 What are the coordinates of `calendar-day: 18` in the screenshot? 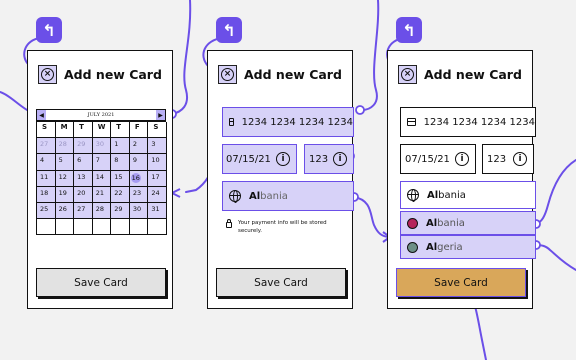 It's located at (46, 194).